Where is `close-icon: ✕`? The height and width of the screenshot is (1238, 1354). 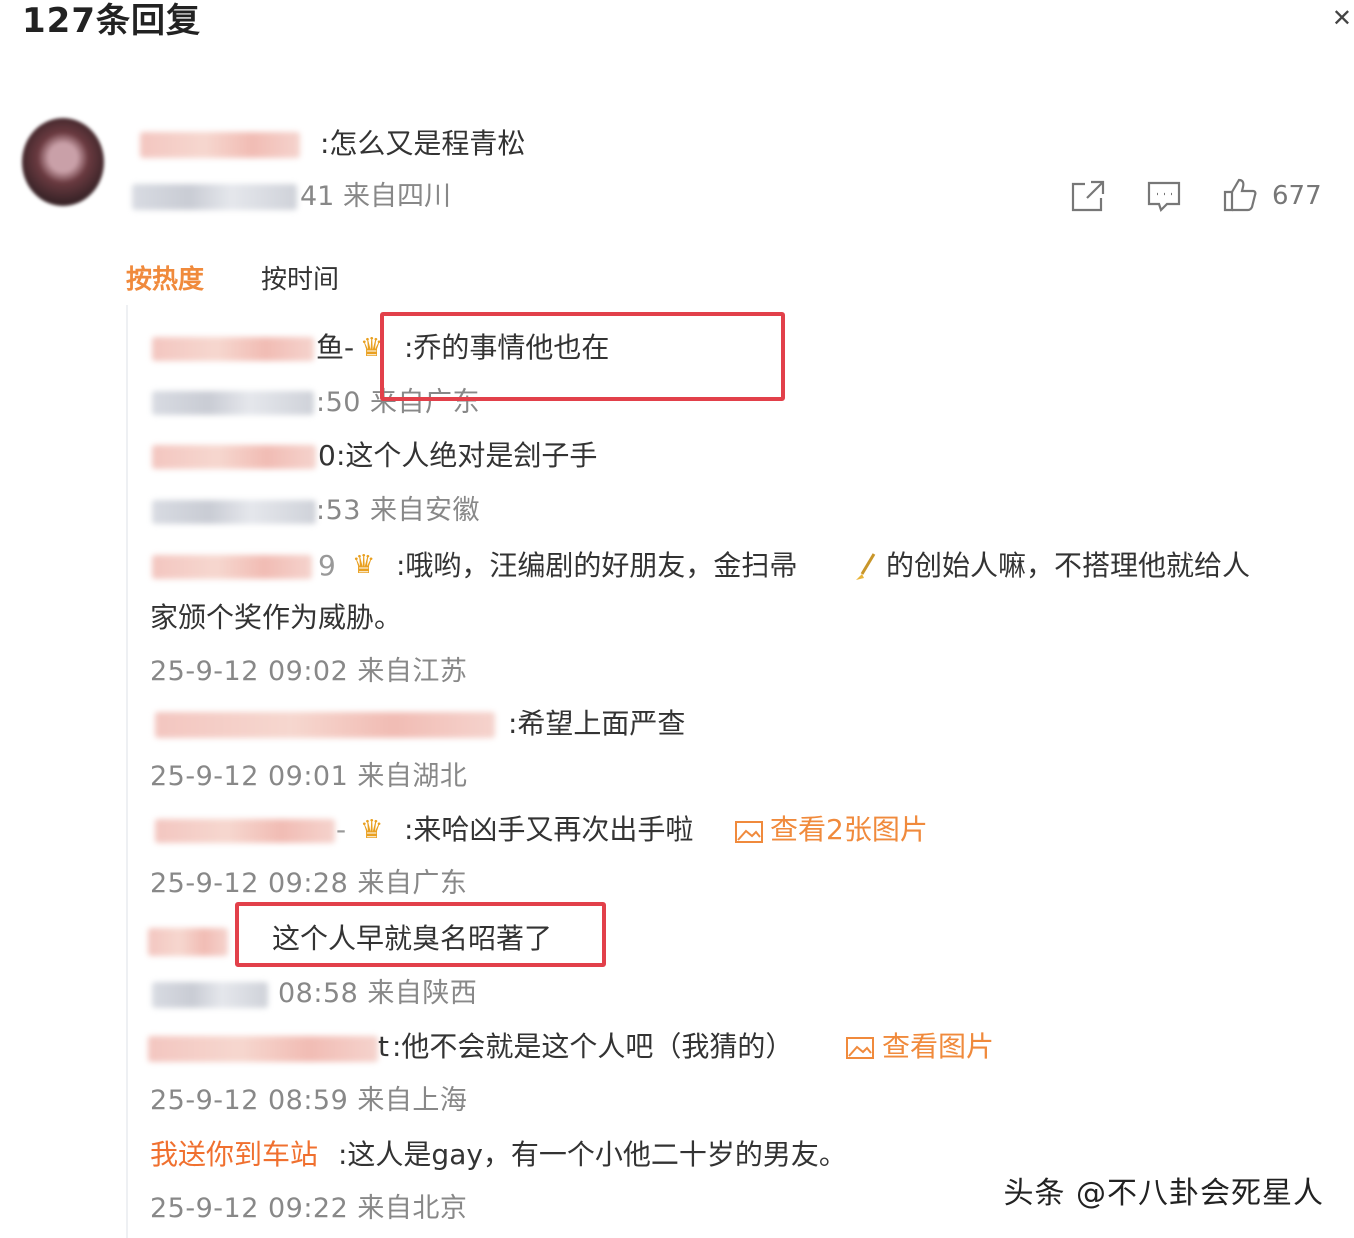
close-icon: ✕ is located at coordinates (1342, 18).